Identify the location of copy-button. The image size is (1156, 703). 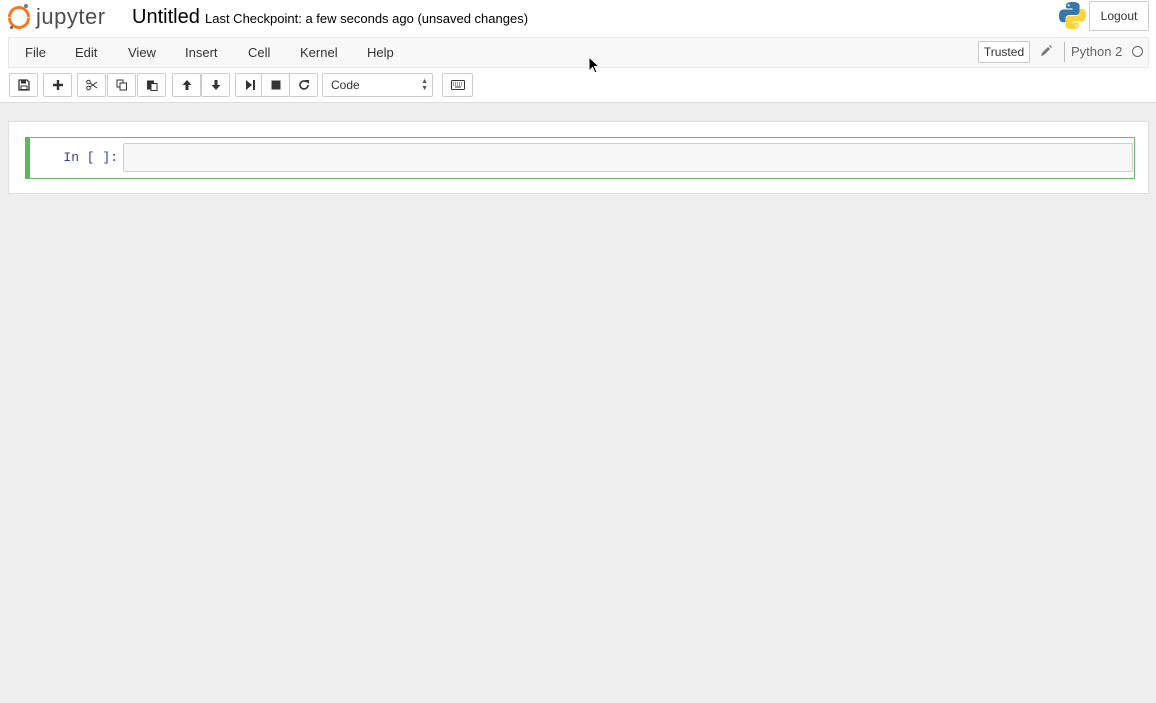
(121, 85).